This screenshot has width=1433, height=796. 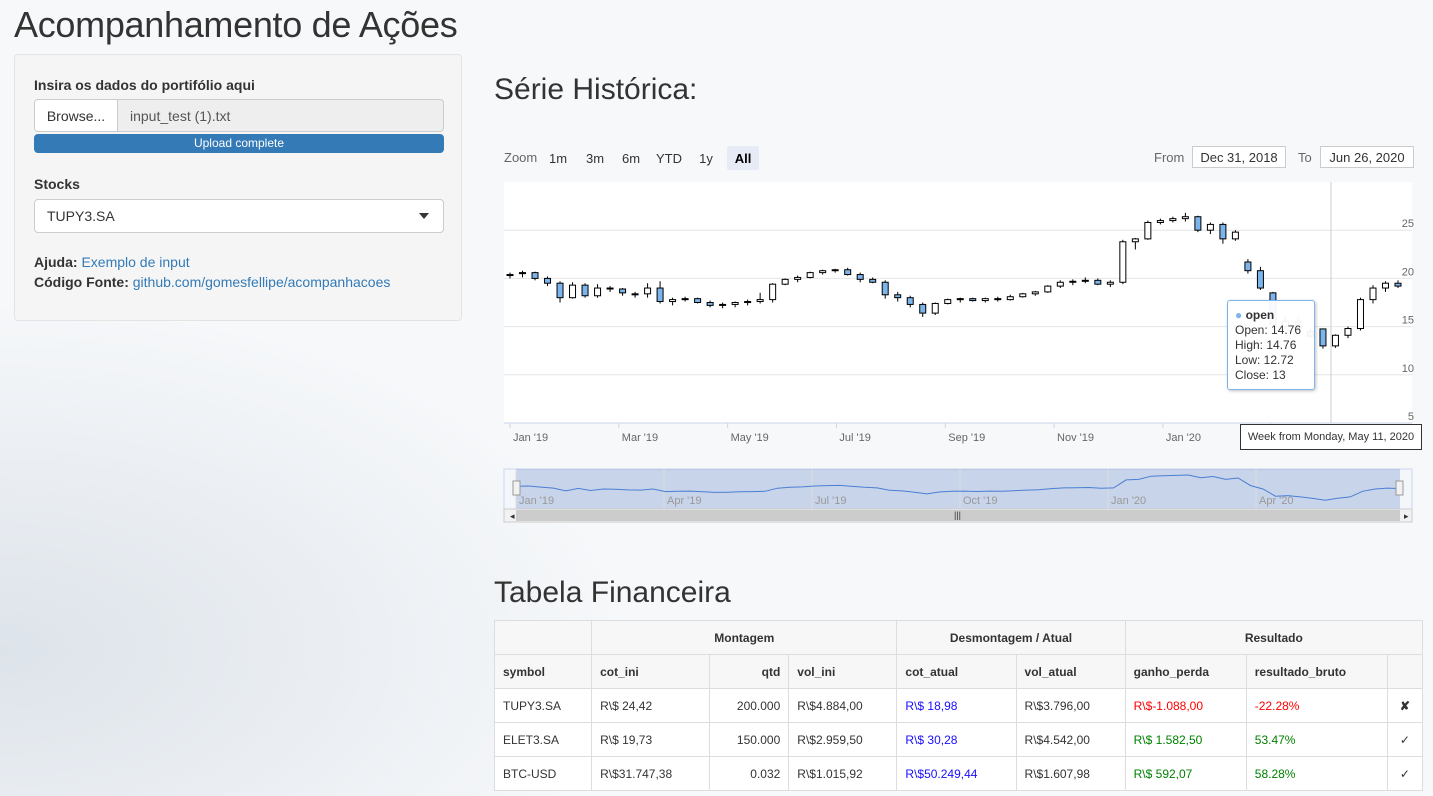 What do you see at coordinates (843, 671) in the screenshot?
I see `col-header-vol-ini: vol_ini` at bounding box center [843, 671].